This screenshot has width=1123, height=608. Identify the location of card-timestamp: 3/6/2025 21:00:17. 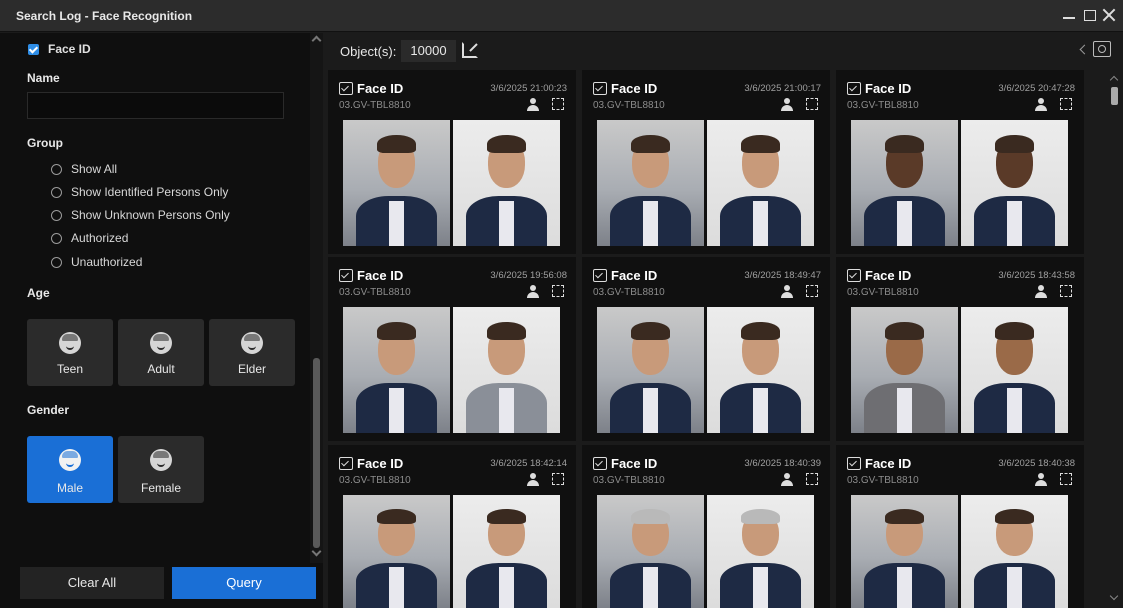
(782, 88).